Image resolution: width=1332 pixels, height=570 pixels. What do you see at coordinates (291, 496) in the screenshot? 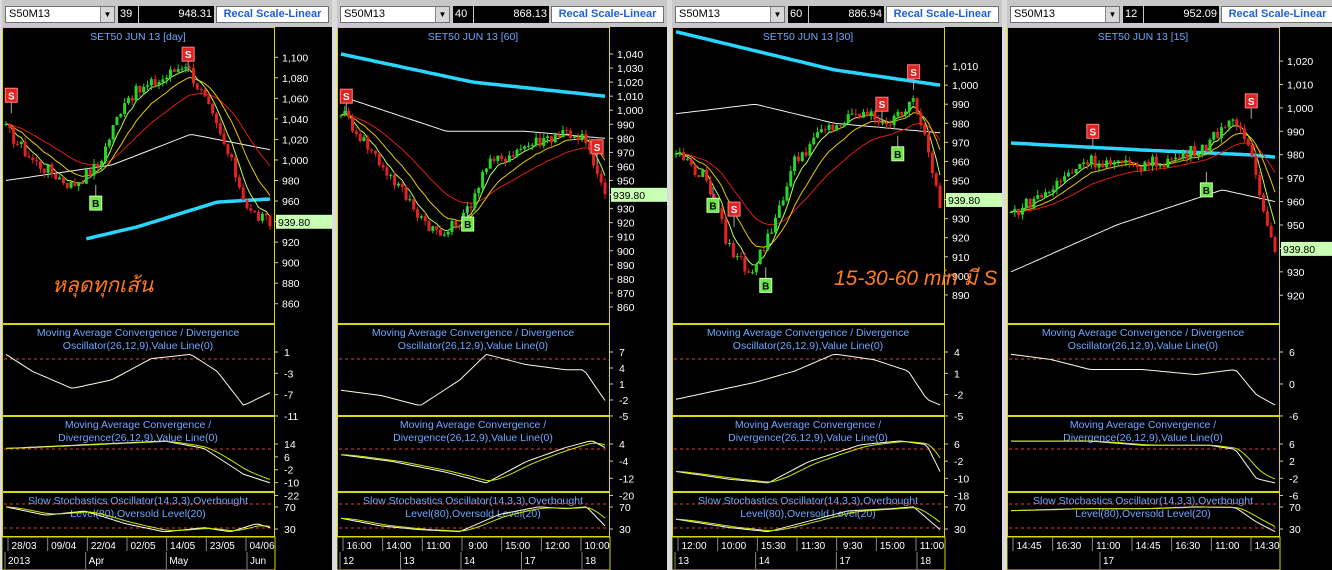
I see `indicator-tick-label: -22` at bounding box center [291, 496].